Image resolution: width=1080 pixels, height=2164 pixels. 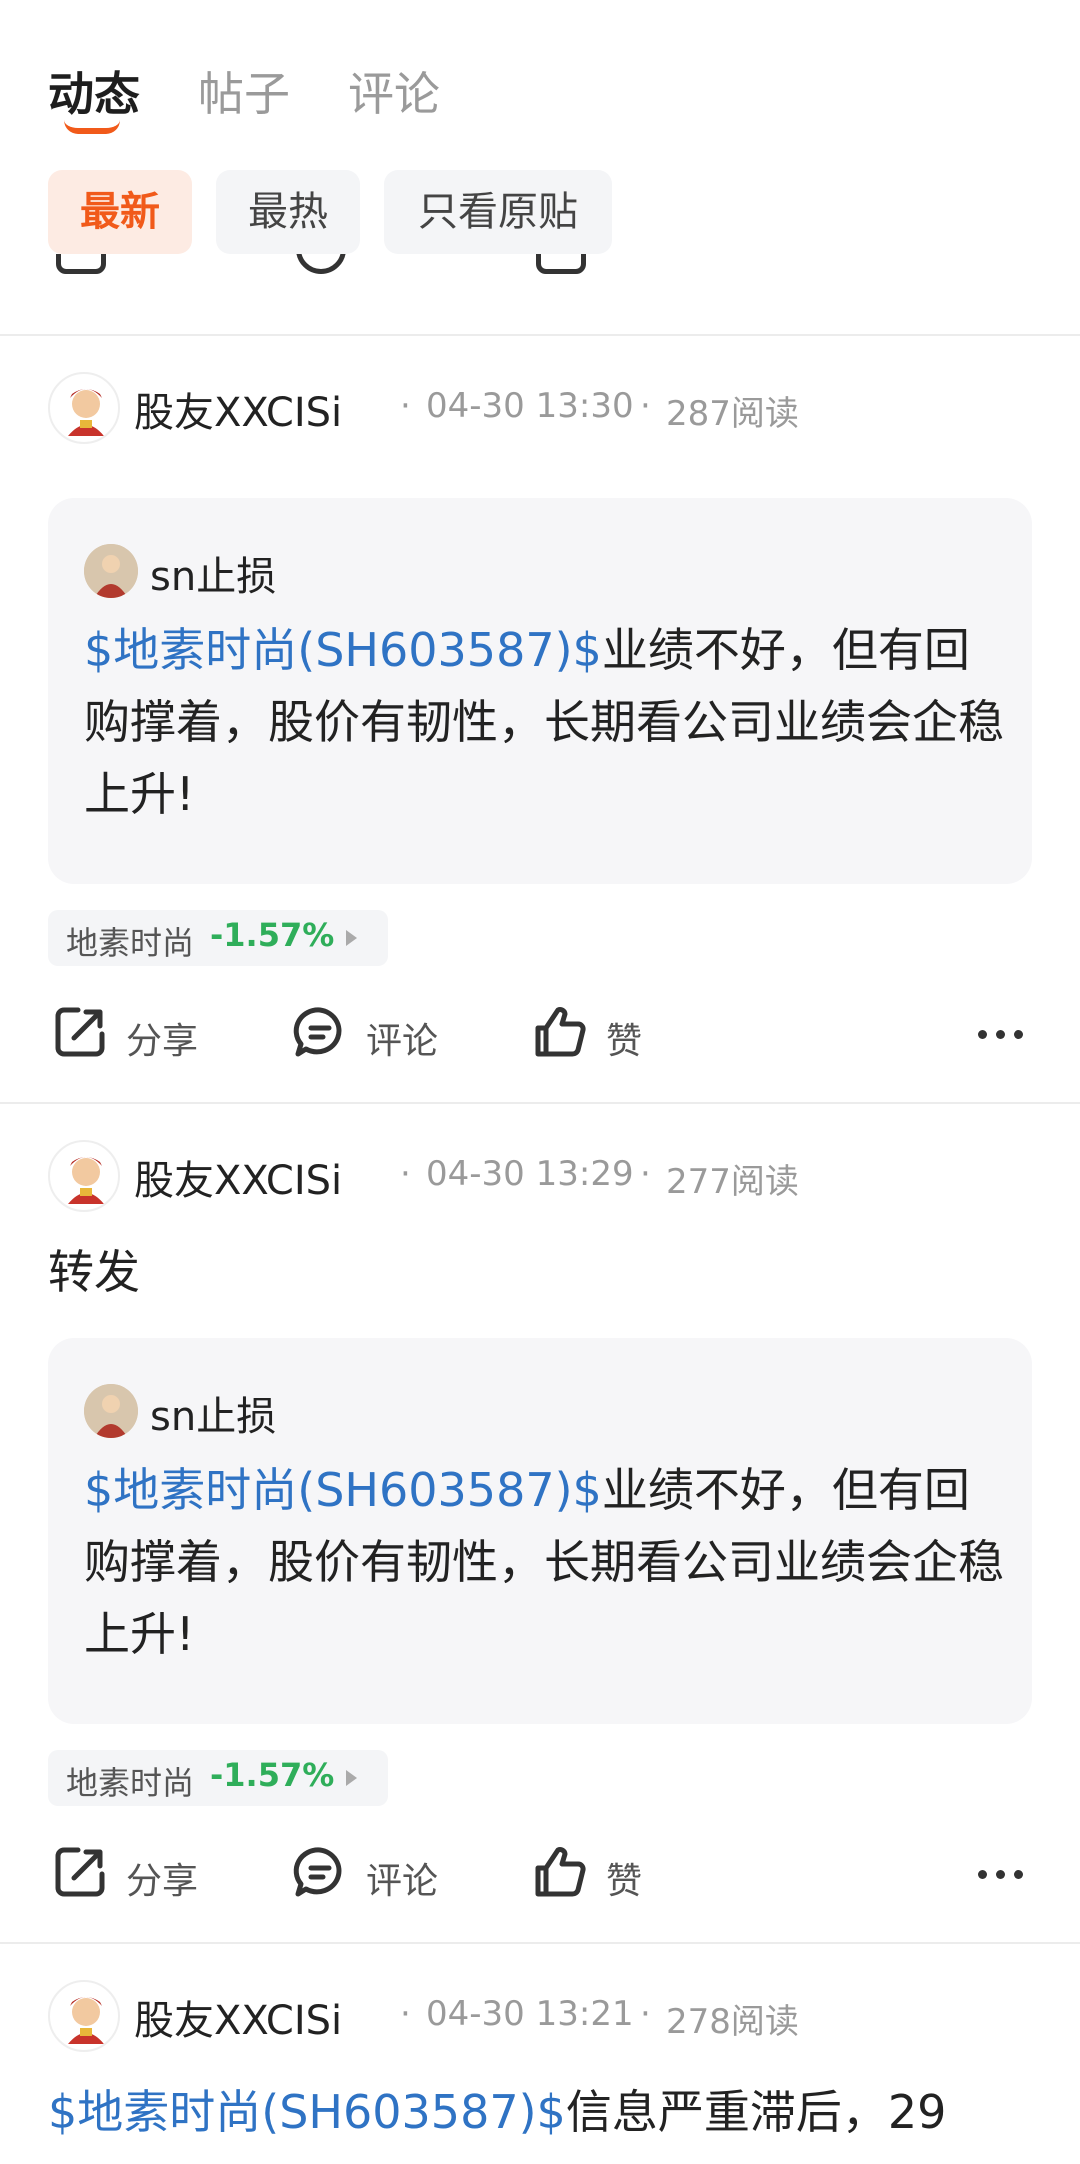 I want to click on post-header: 股友XXCISi · 04-30 13:29 · 277阅读, so click(x=548, y=1176).